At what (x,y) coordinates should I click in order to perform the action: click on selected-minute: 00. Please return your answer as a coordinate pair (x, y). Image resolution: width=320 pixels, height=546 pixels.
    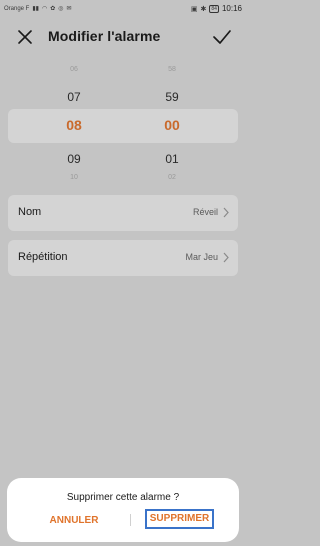
    Looking at the image, I should click on (172, 125).